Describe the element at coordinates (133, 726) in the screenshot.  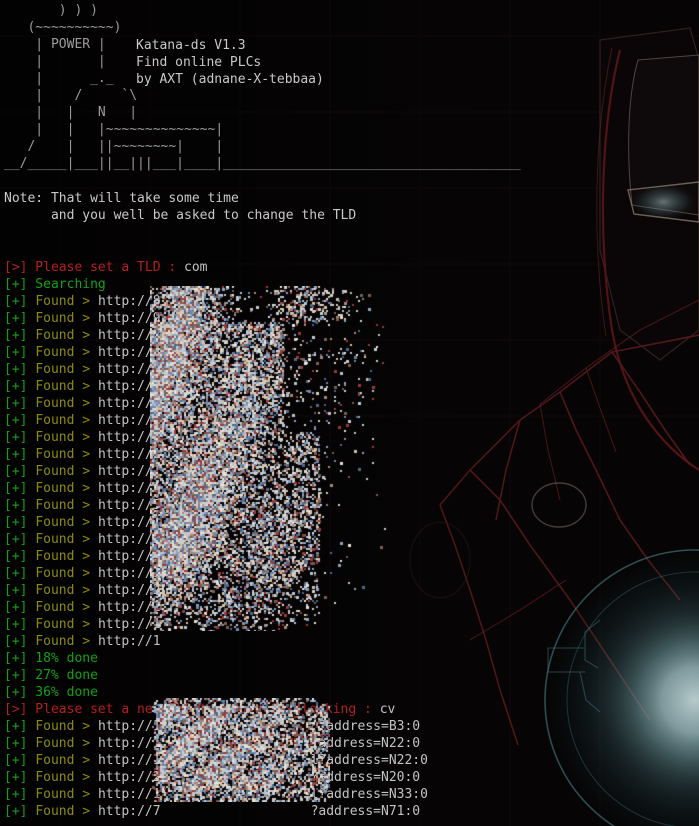
I see `found-url: http://14` at that location.